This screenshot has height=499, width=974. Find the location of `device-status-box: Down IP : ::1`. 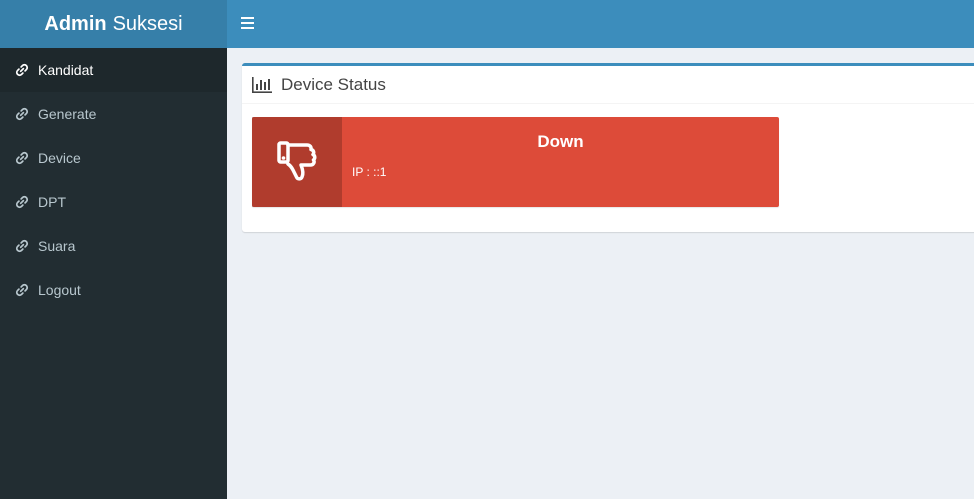

device-status-box: Down IP : ::1 is located at coordinates (515, 162).